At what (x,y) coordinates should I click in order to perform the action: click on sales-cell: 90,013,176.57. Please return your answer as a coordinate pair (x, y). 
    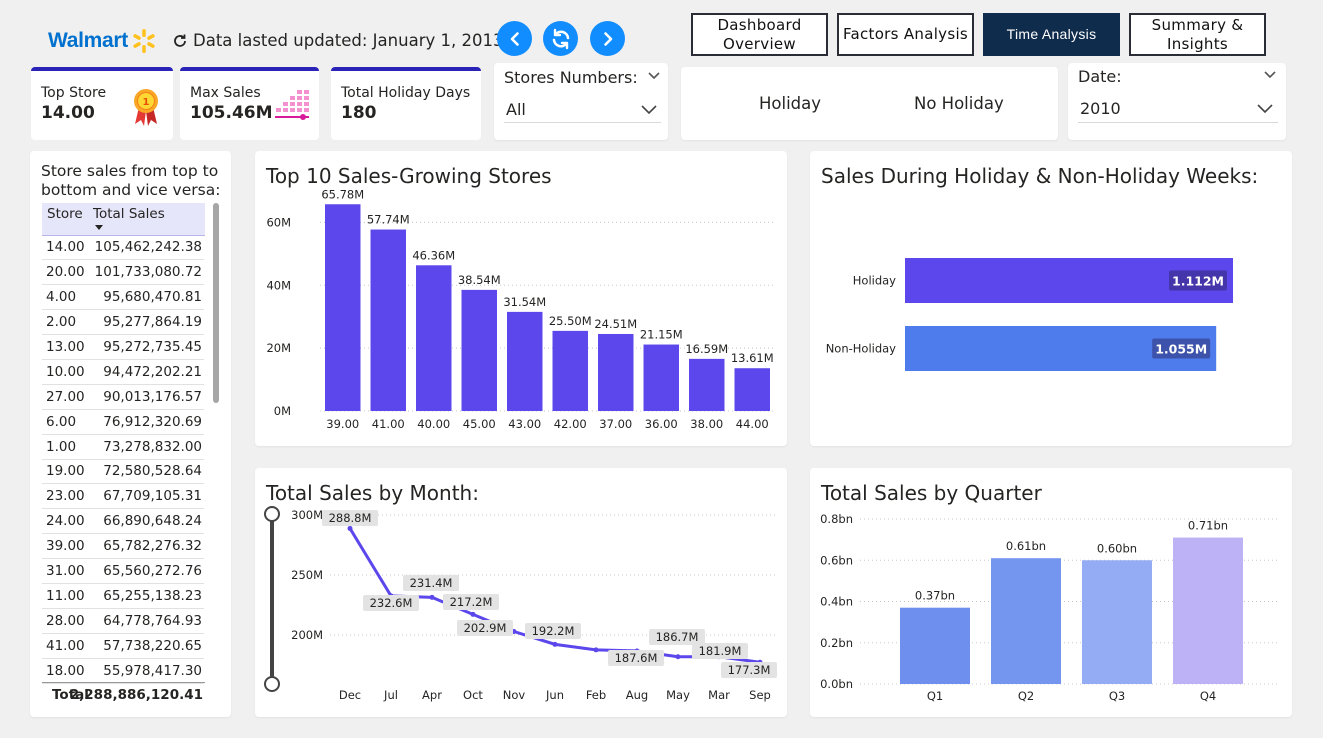
    Looking at the image, I should click on (148, 397).